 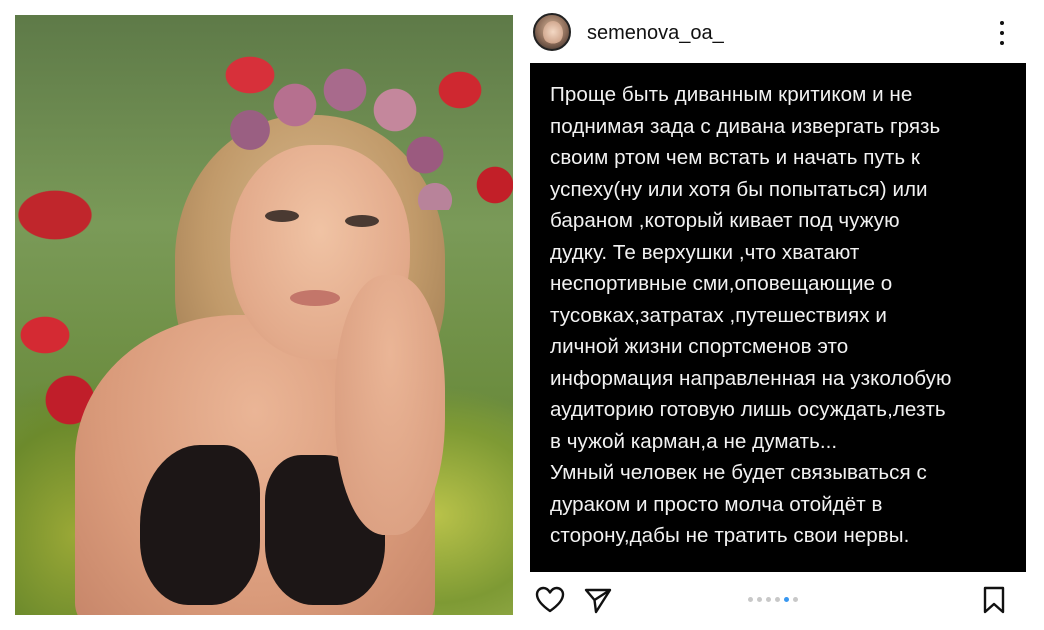 What do you see at coordinates (779, 33) in the screenshot?
I see `post-header: semenova_oa_` at bounding box center [779, 33].